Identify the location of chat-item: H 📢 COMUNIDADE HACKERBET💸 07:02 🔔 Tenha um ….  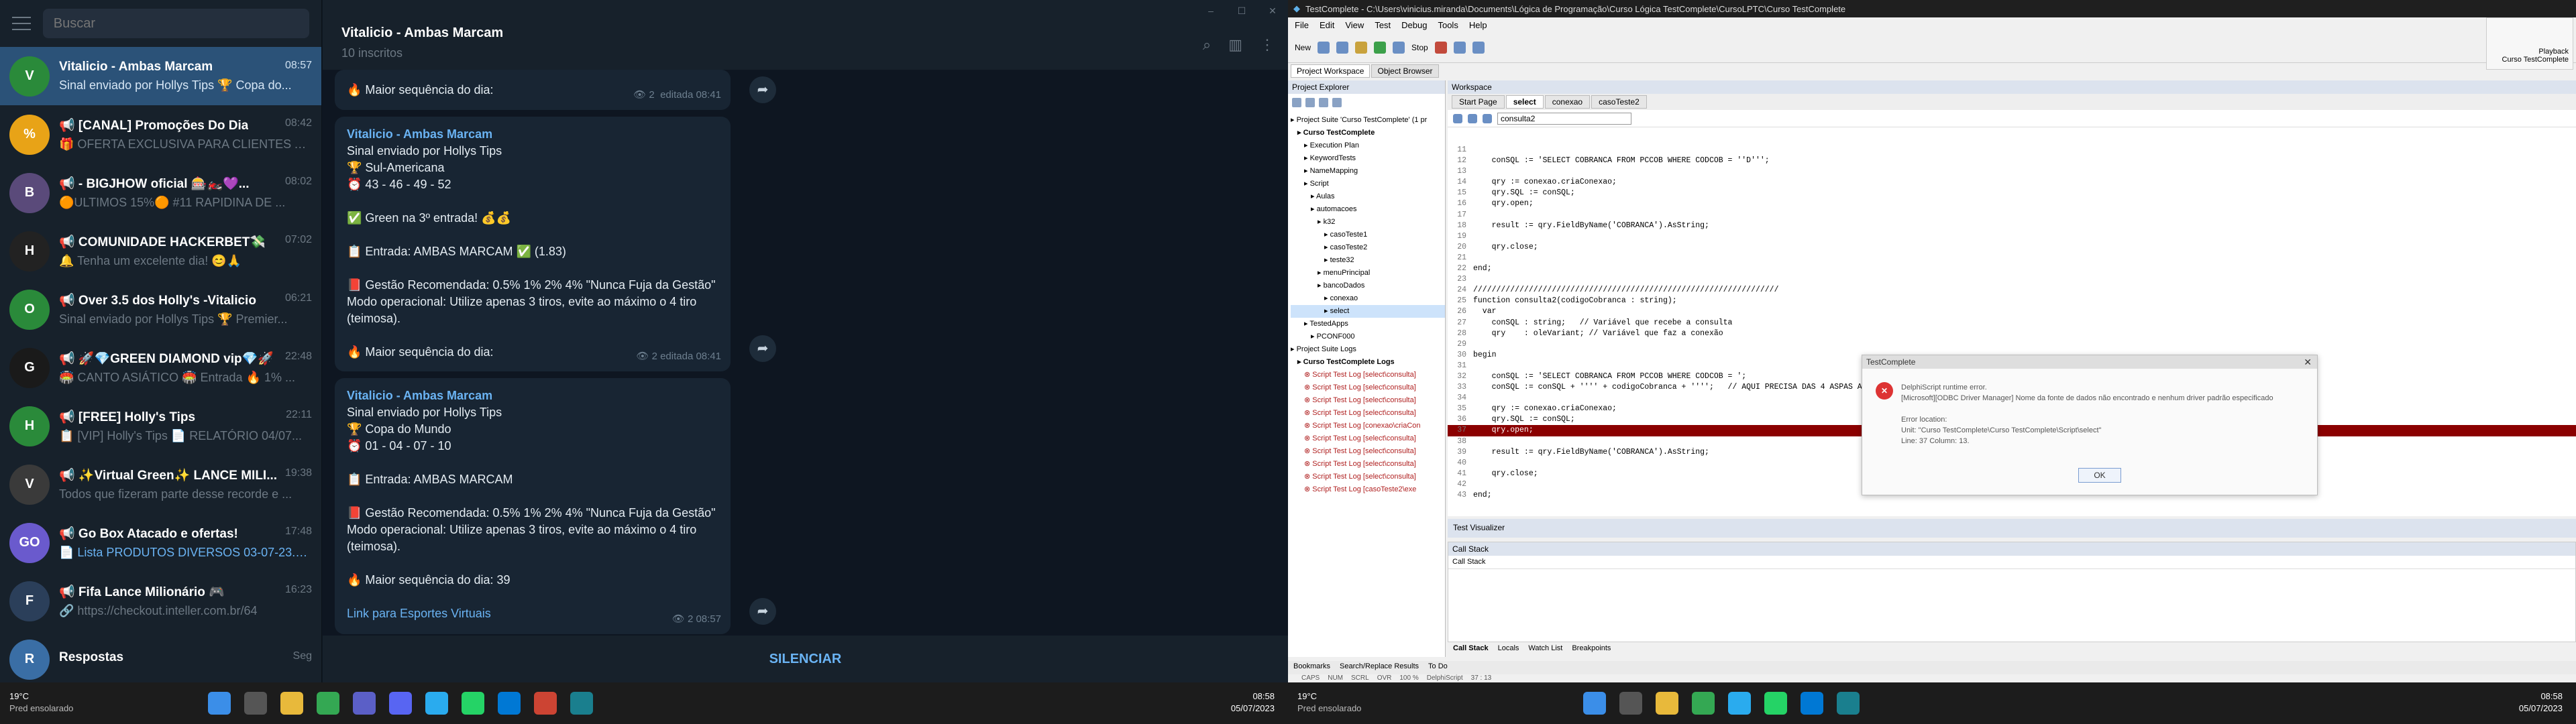
(160, 251).